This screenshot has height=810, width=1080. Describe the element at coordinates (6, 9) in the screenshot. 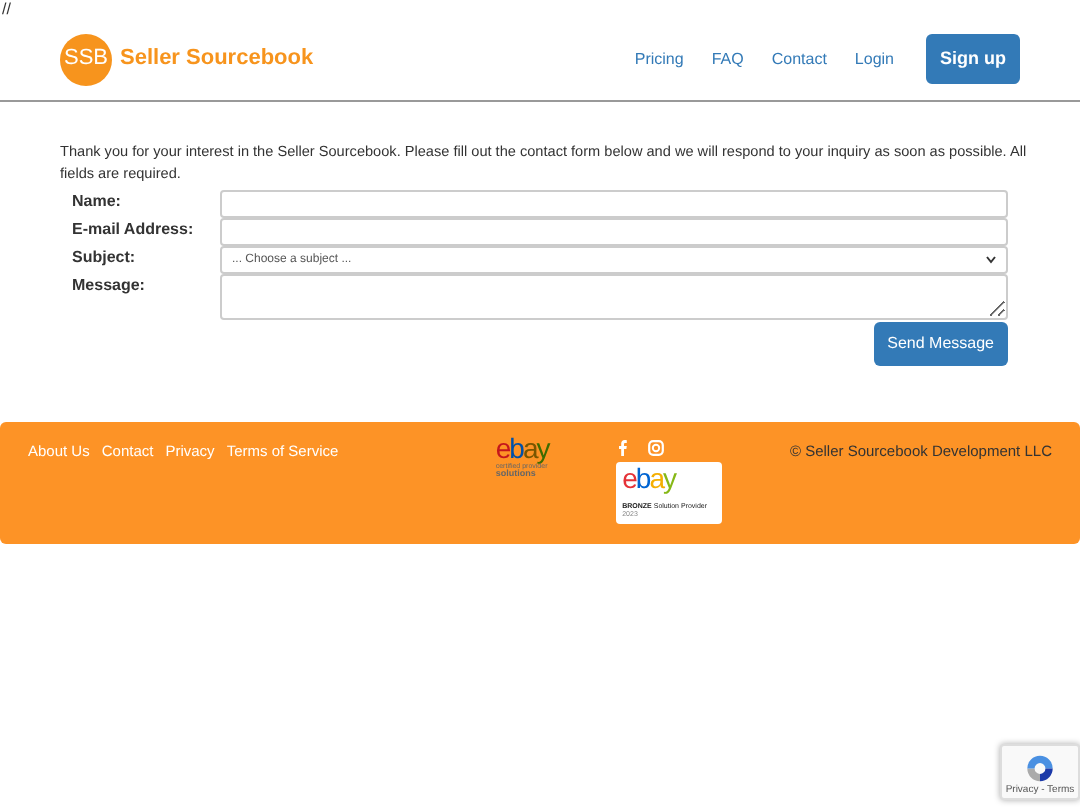

I see `page-text: //` at that location.